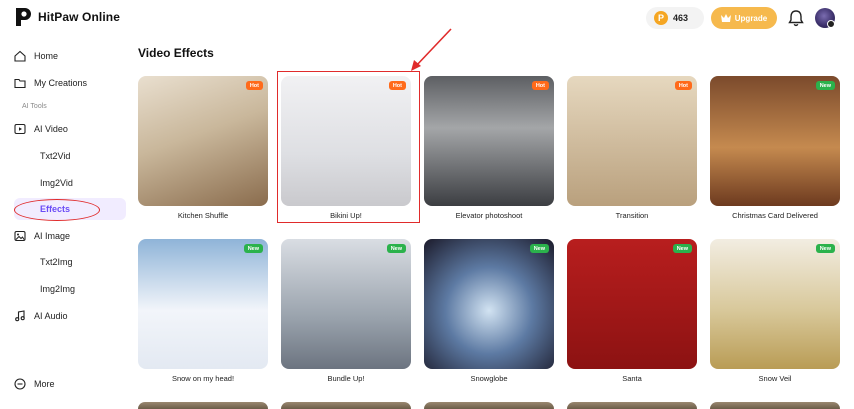  I want to click on effect-card-snowglobe: New Snowglobe, so click(489, 311).